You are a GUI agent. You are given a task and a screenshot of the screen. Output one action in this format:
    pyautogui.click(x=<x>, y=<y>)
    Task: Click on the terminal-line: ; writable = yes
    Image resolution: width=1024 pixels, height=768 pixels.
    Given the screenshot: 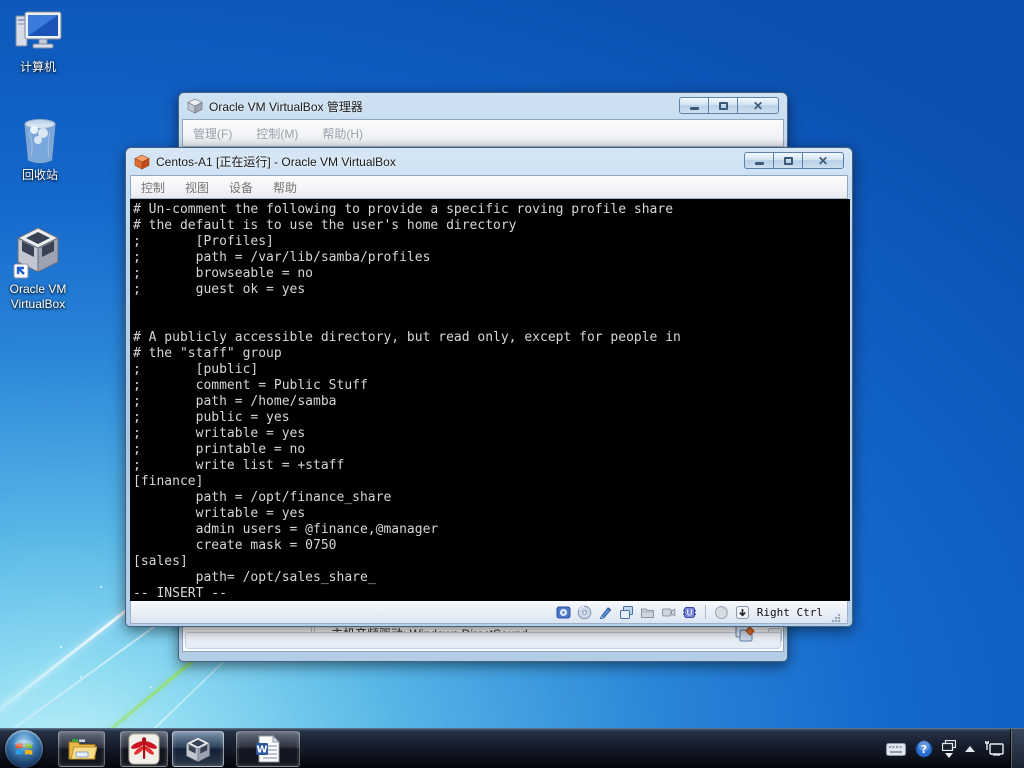 What is the action you would take?
    pyautogui.click(x=219, y=433)
    